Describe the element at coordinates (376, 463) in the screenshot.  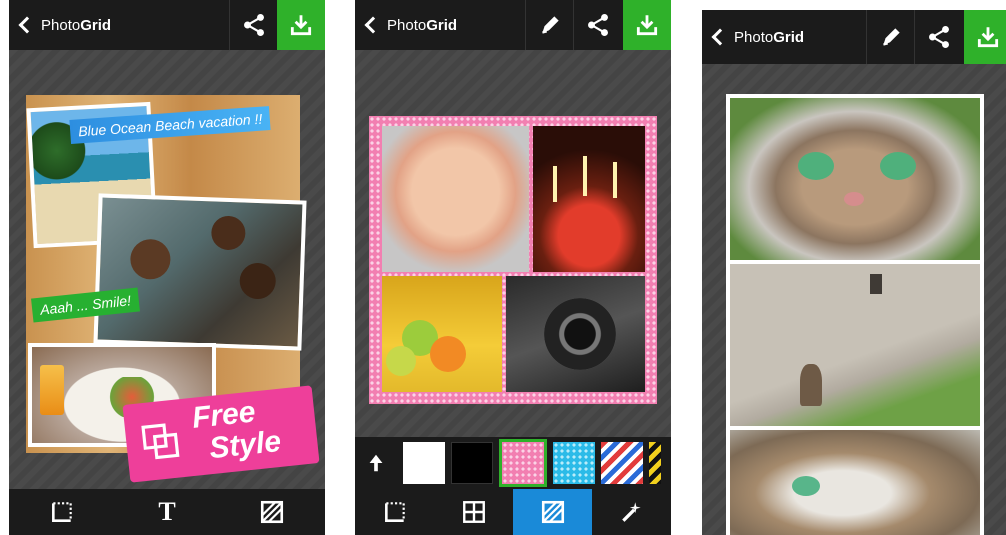
I see `arrow-up-icon` at that location.